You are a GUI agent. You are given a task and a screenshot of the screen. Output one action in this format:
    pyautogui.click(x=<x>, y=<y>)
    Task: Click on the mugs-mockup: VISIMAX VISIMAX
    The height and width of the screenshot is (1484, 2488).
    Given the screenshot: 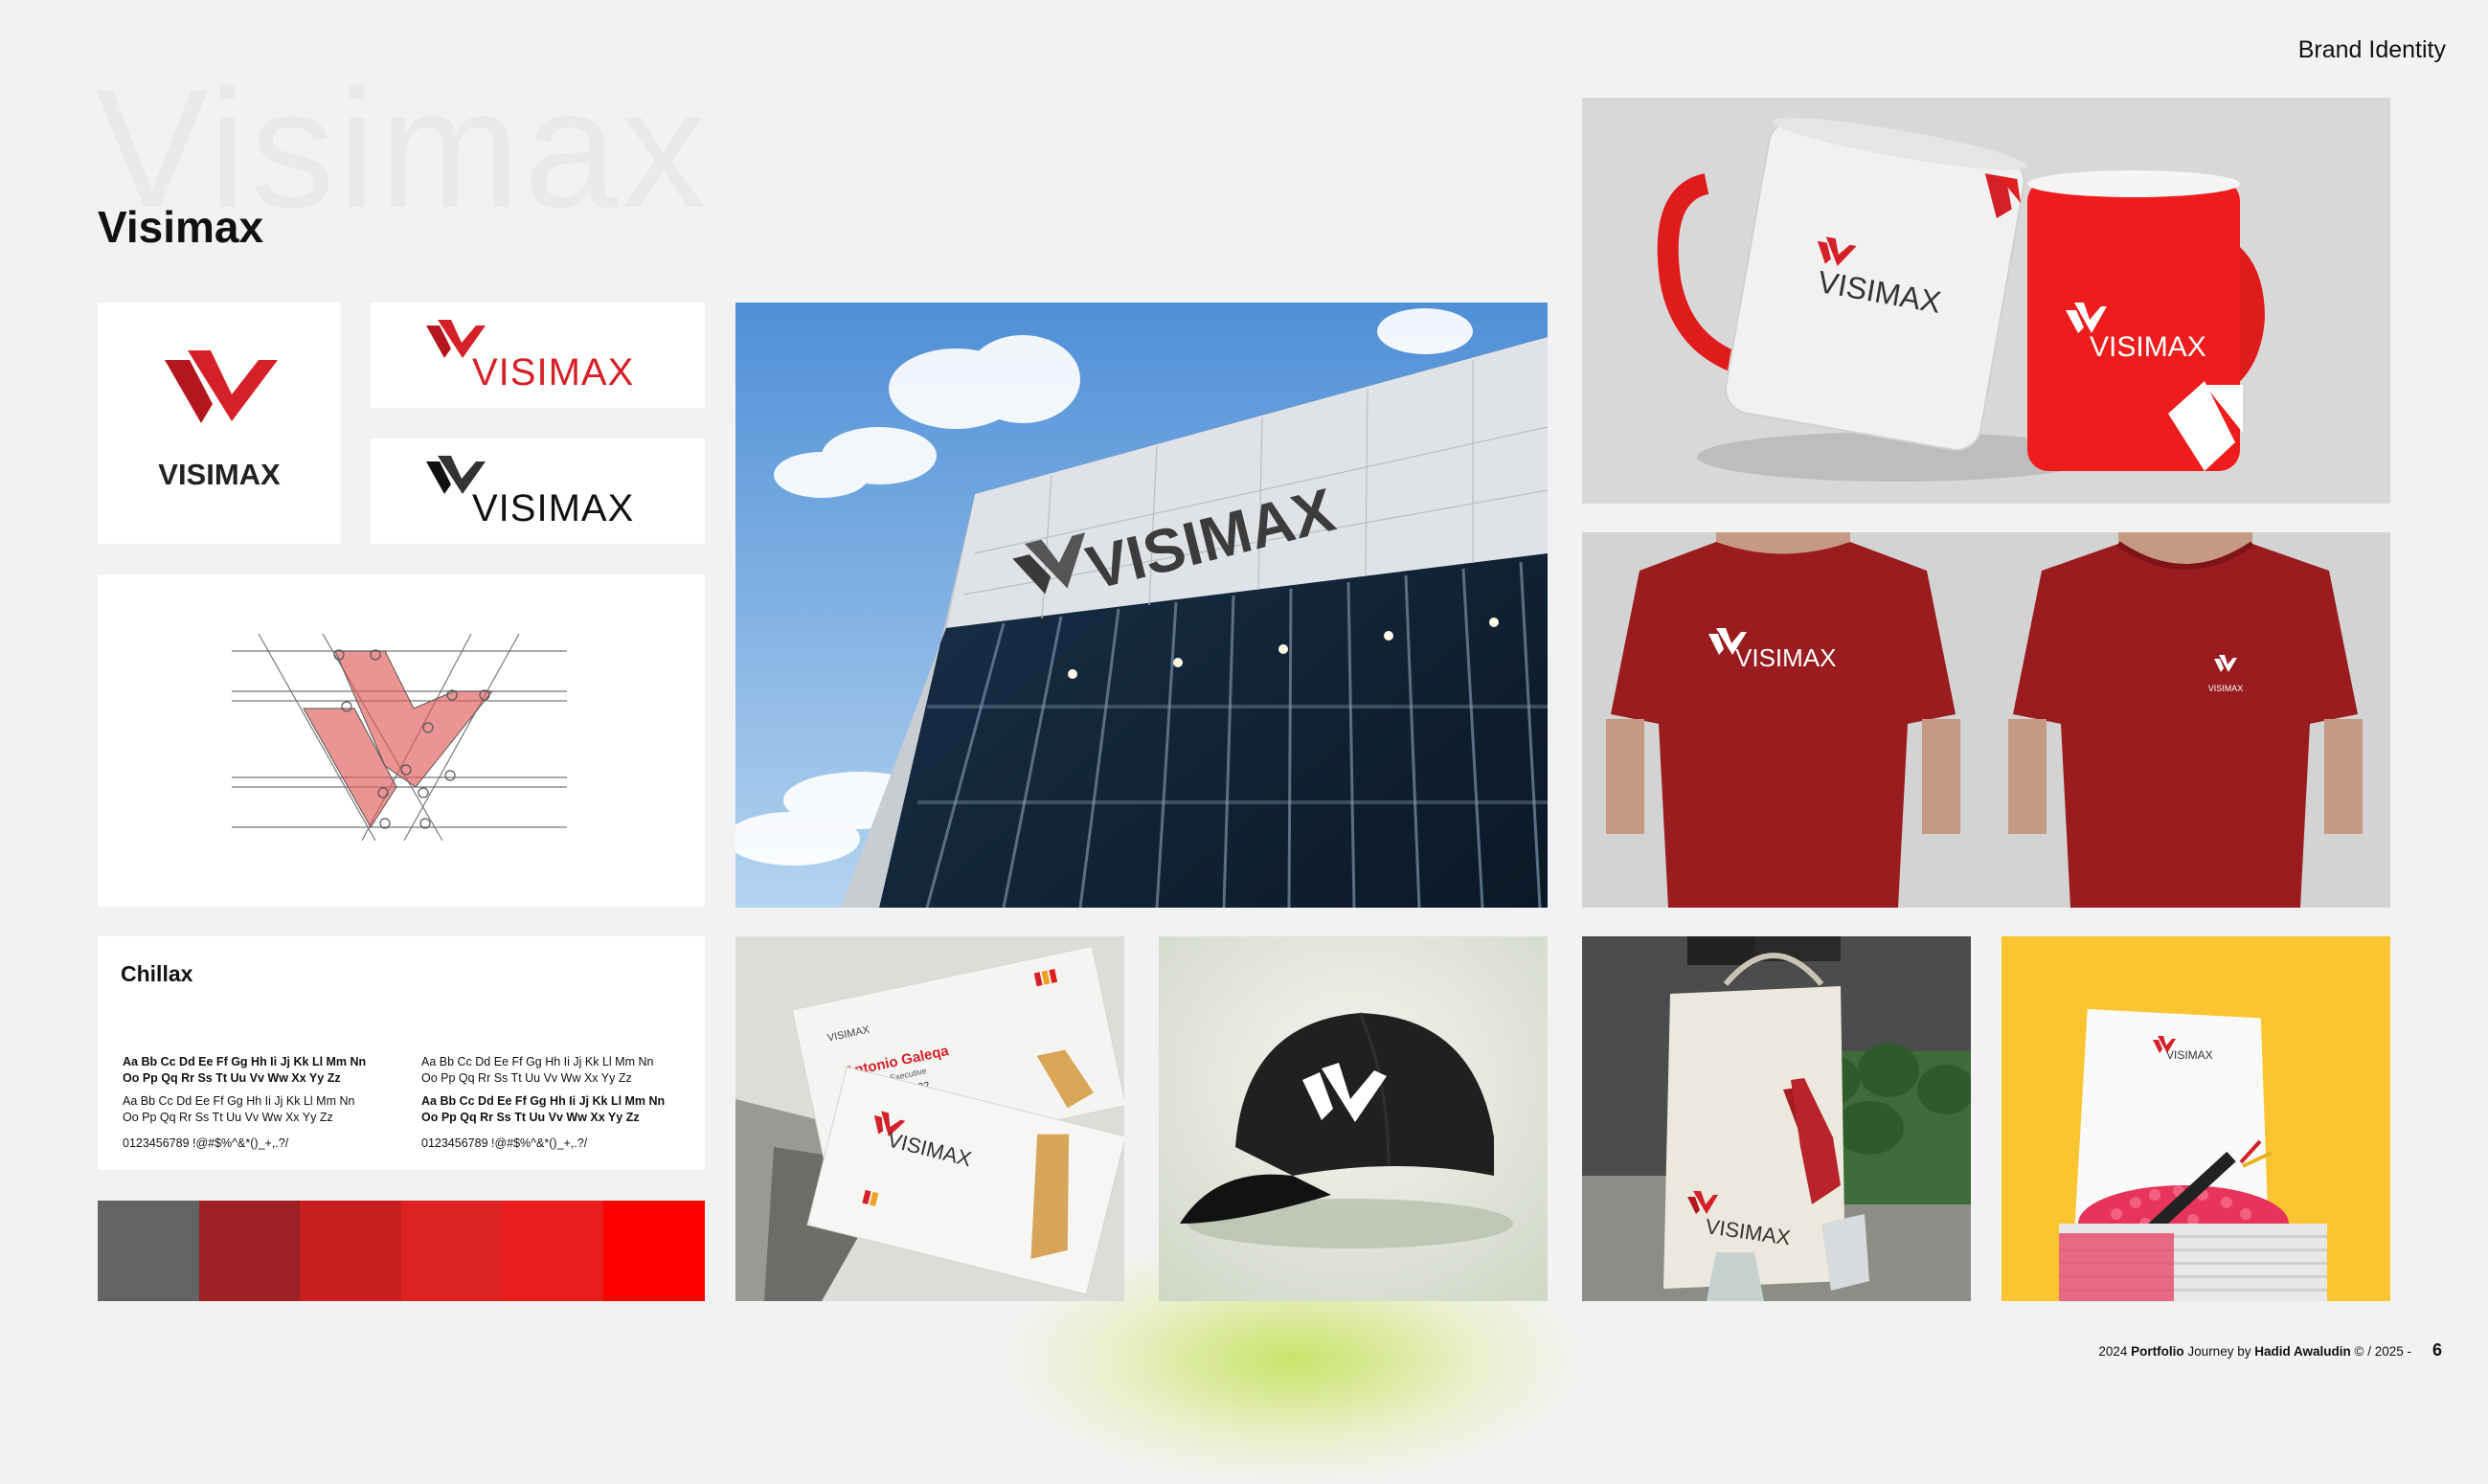 What is the action you would take?
    pyautogui.click(x=1986, y=301)
    